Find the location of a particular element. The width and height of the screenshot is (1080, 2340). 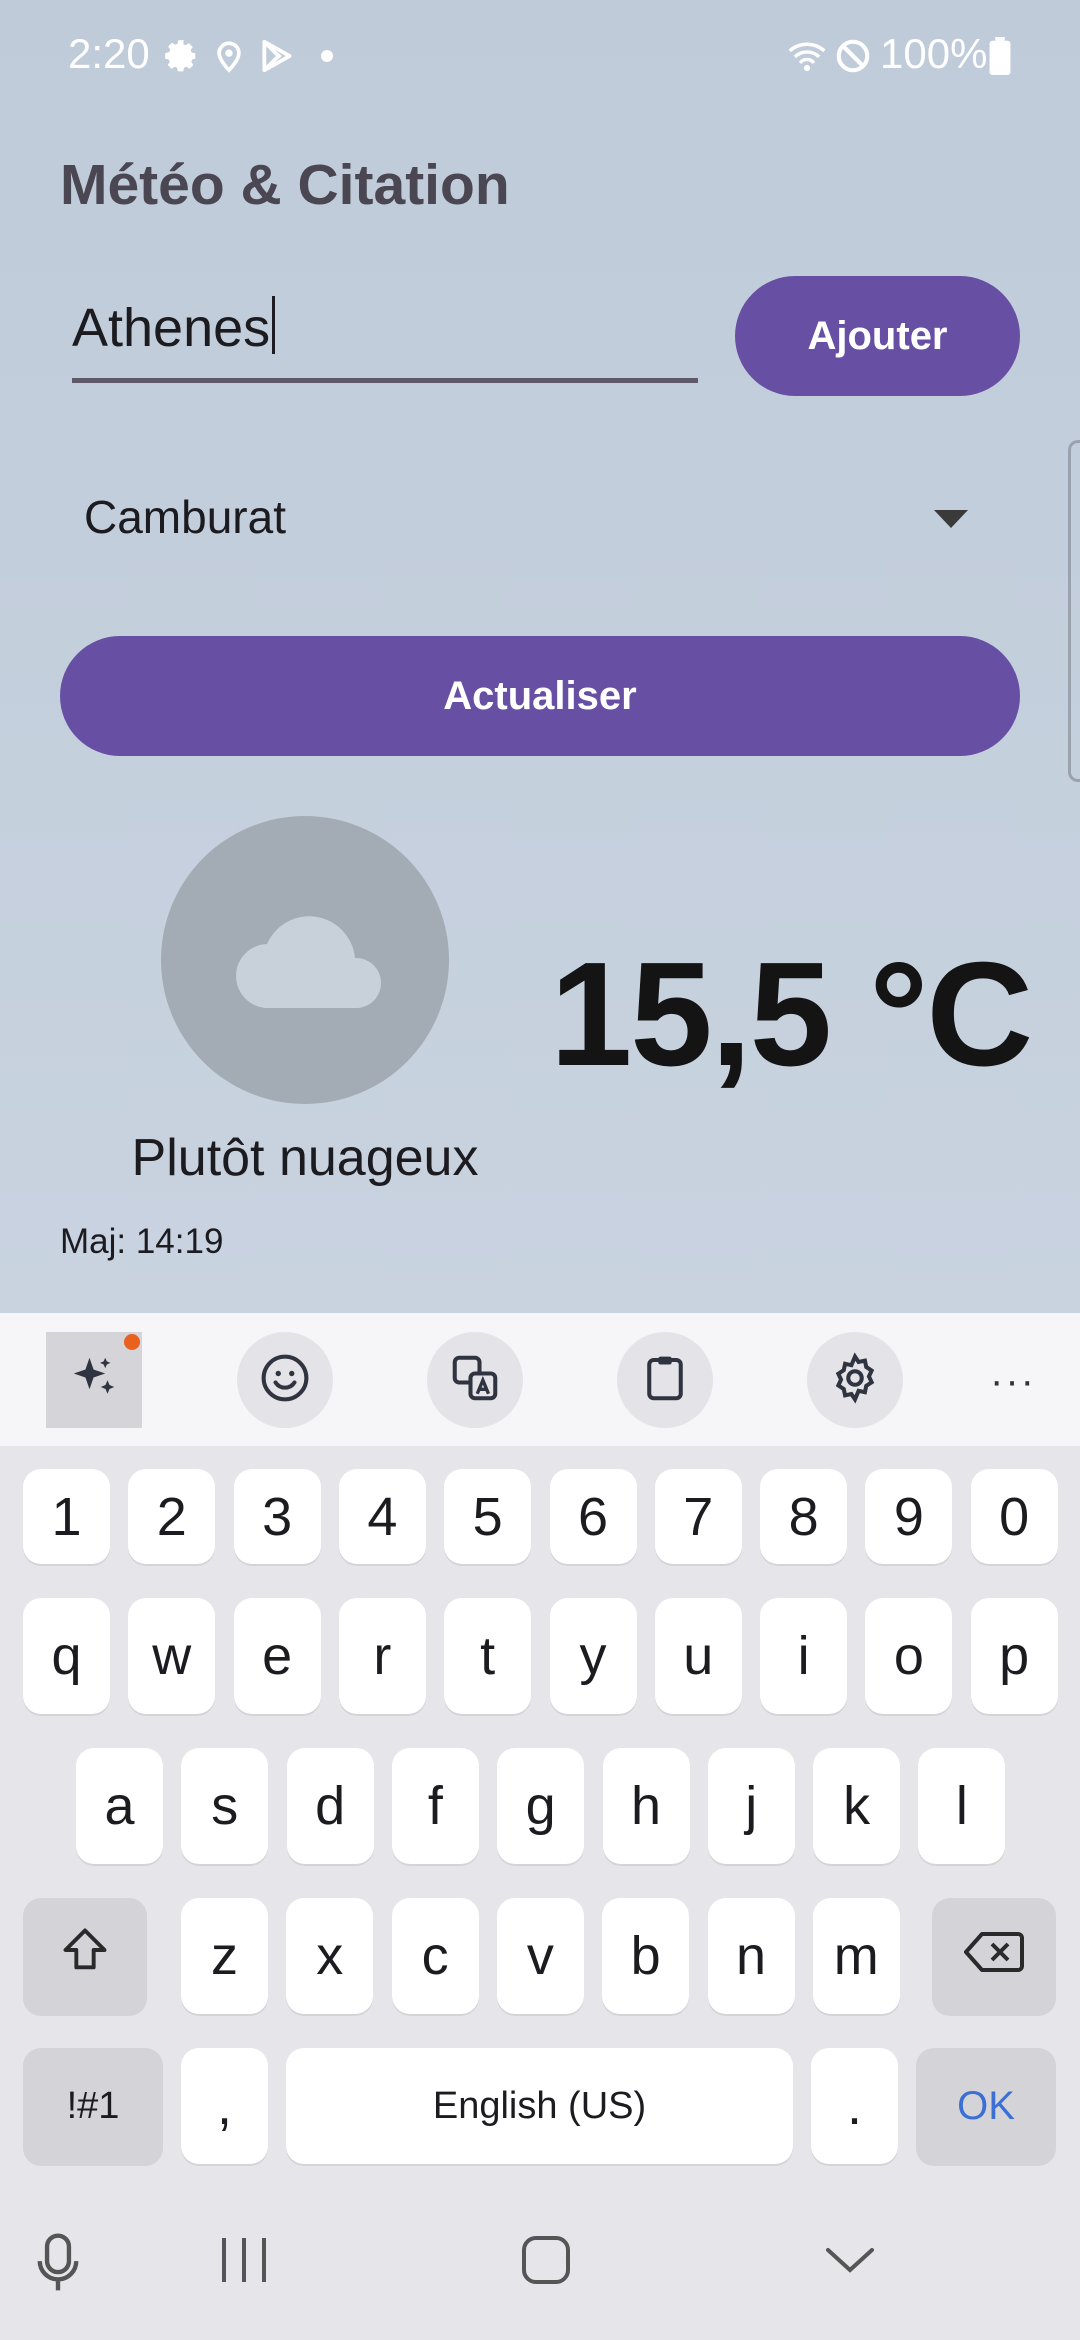

location-icon is located at coordinates (229, 56).